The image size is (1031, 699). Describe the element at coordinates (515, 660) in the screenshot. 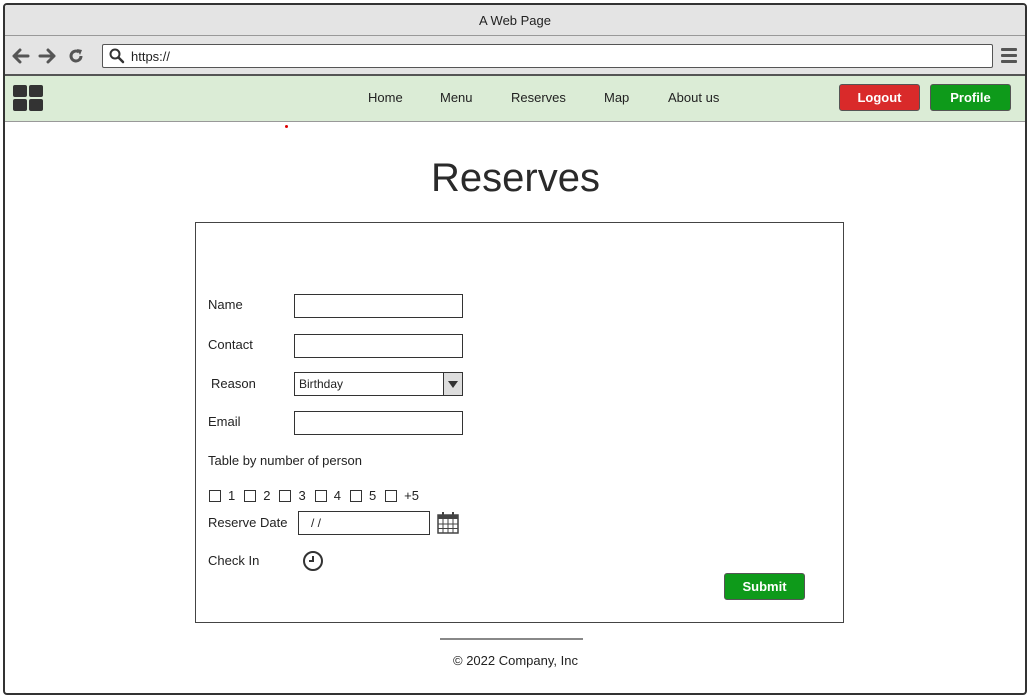

I see `footer-copyright: © 2022 Company, Inc` at that location.